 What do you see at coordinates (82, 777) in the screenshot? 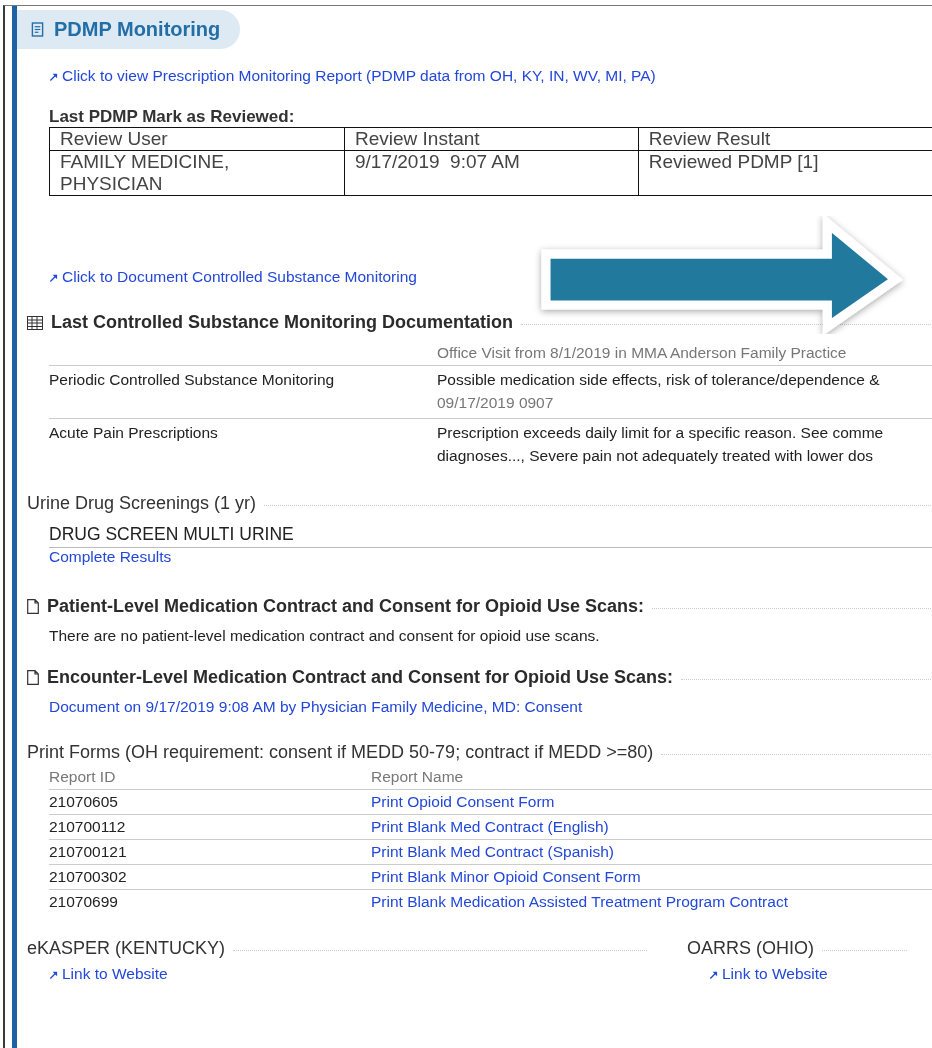
I see `column-header: Report ID` at bounding box center [82, 777].